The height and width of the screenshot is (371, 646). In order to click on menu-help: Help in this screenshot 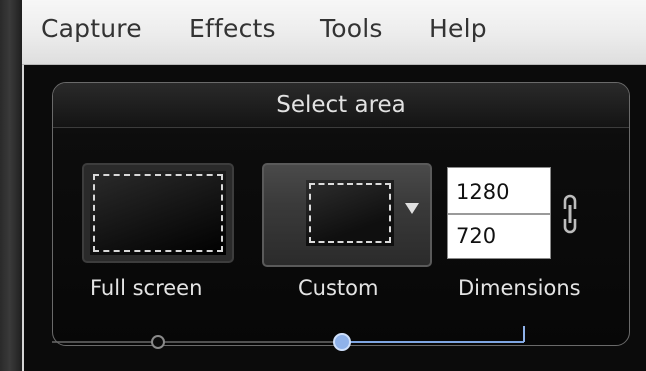, I will do `click(458, 28)`.